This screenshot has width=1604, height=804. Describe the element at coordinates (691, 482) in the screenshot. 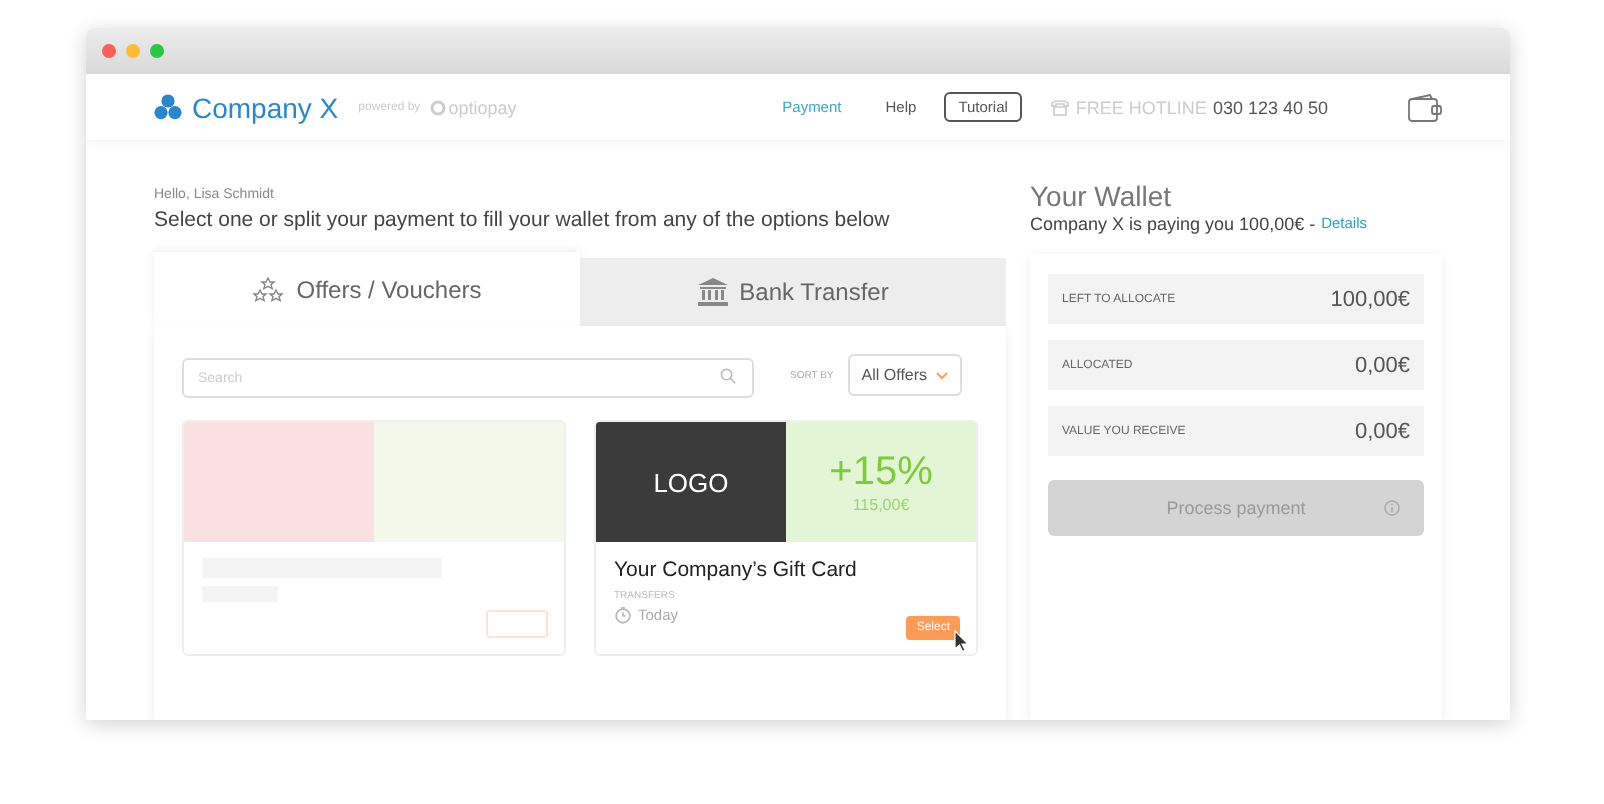

I see `logo-text: LOGO` at that location.